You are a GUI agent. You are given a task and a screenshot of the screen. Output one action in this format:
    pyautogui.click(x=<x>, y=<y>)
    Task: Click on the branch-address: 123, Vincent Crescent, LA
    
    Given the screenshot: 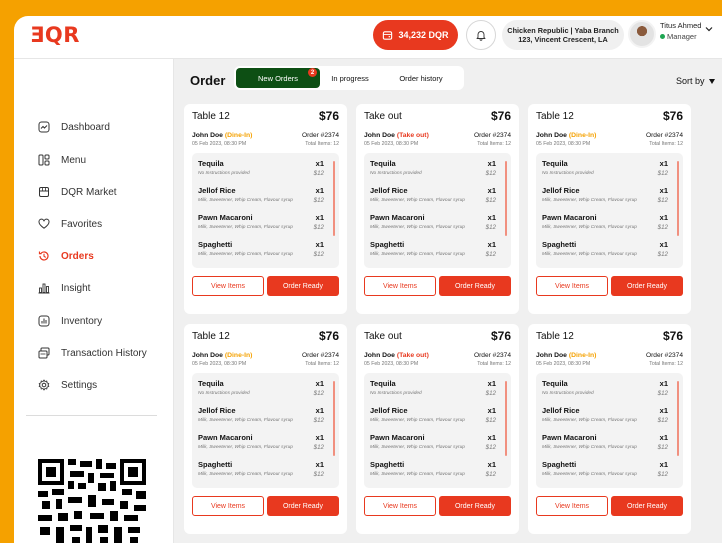 What is the action you would take?
    pyautogui.click(x=563, y=39)
    